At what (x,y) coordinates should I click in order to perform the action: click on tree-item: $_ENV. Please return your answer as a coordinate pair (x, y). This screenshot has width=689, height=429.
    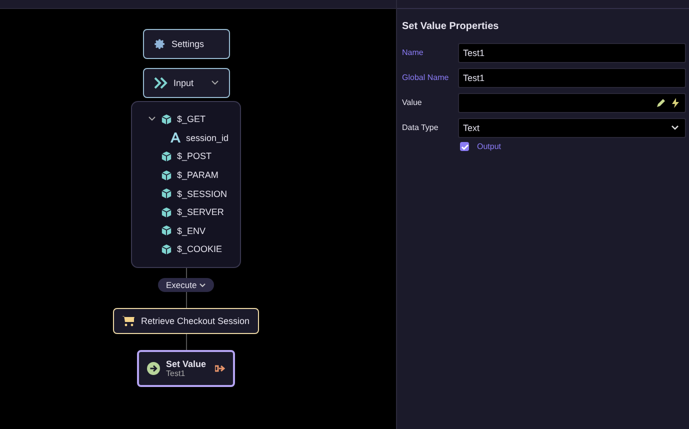
    Looking at the image, I should click on (191, 231).